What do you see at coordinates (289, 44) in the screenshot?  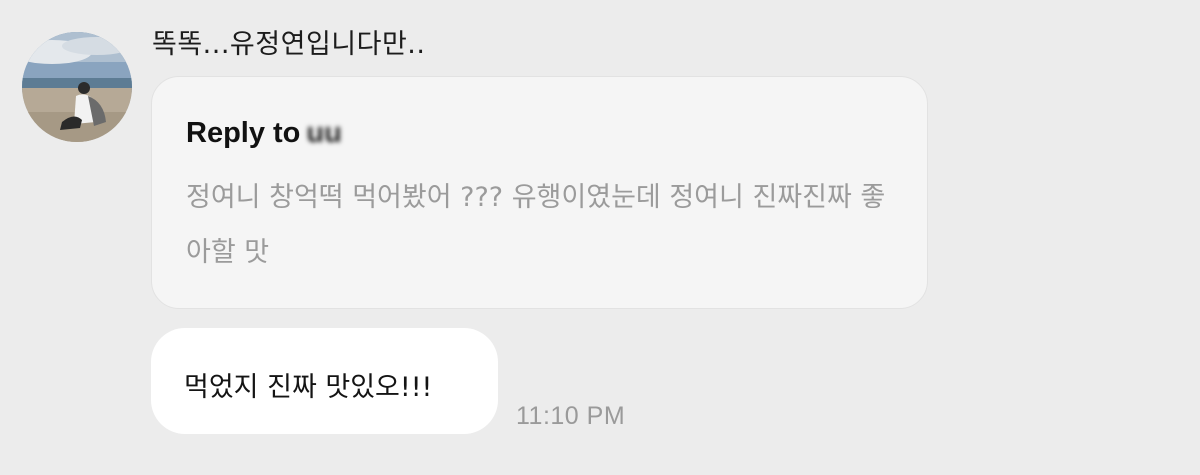 I see `sender-message-text: 똑똑...유정연입니다만..` at bounding box center [289, 44].